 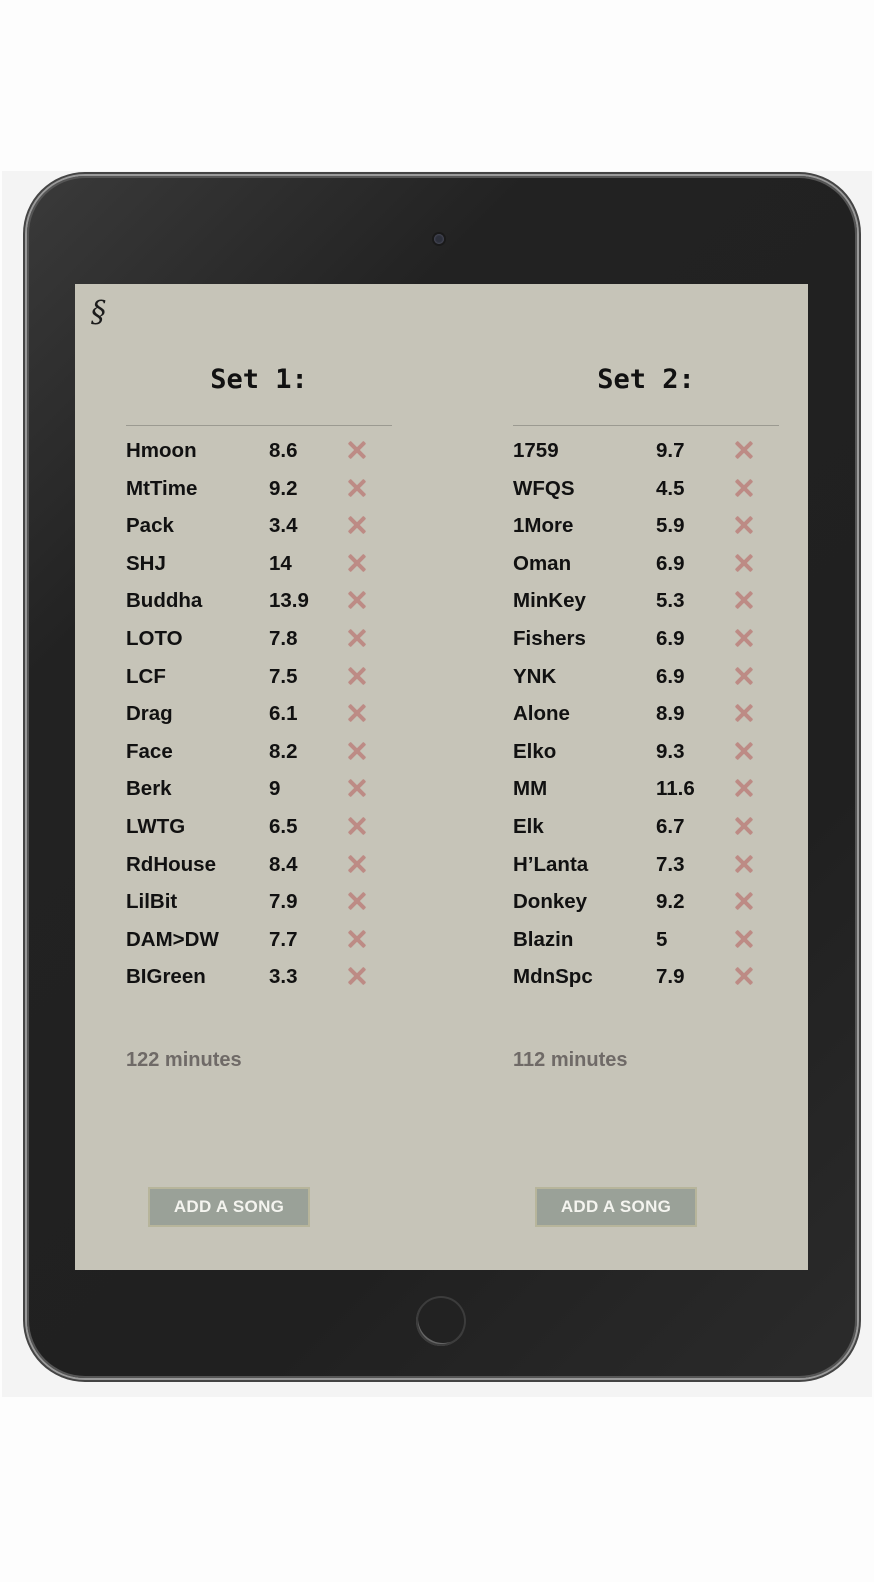 What do you see at coordinates (283, 864) in the screenshot?
I see `song-length: 8.4` at bounding box center [283, 864].